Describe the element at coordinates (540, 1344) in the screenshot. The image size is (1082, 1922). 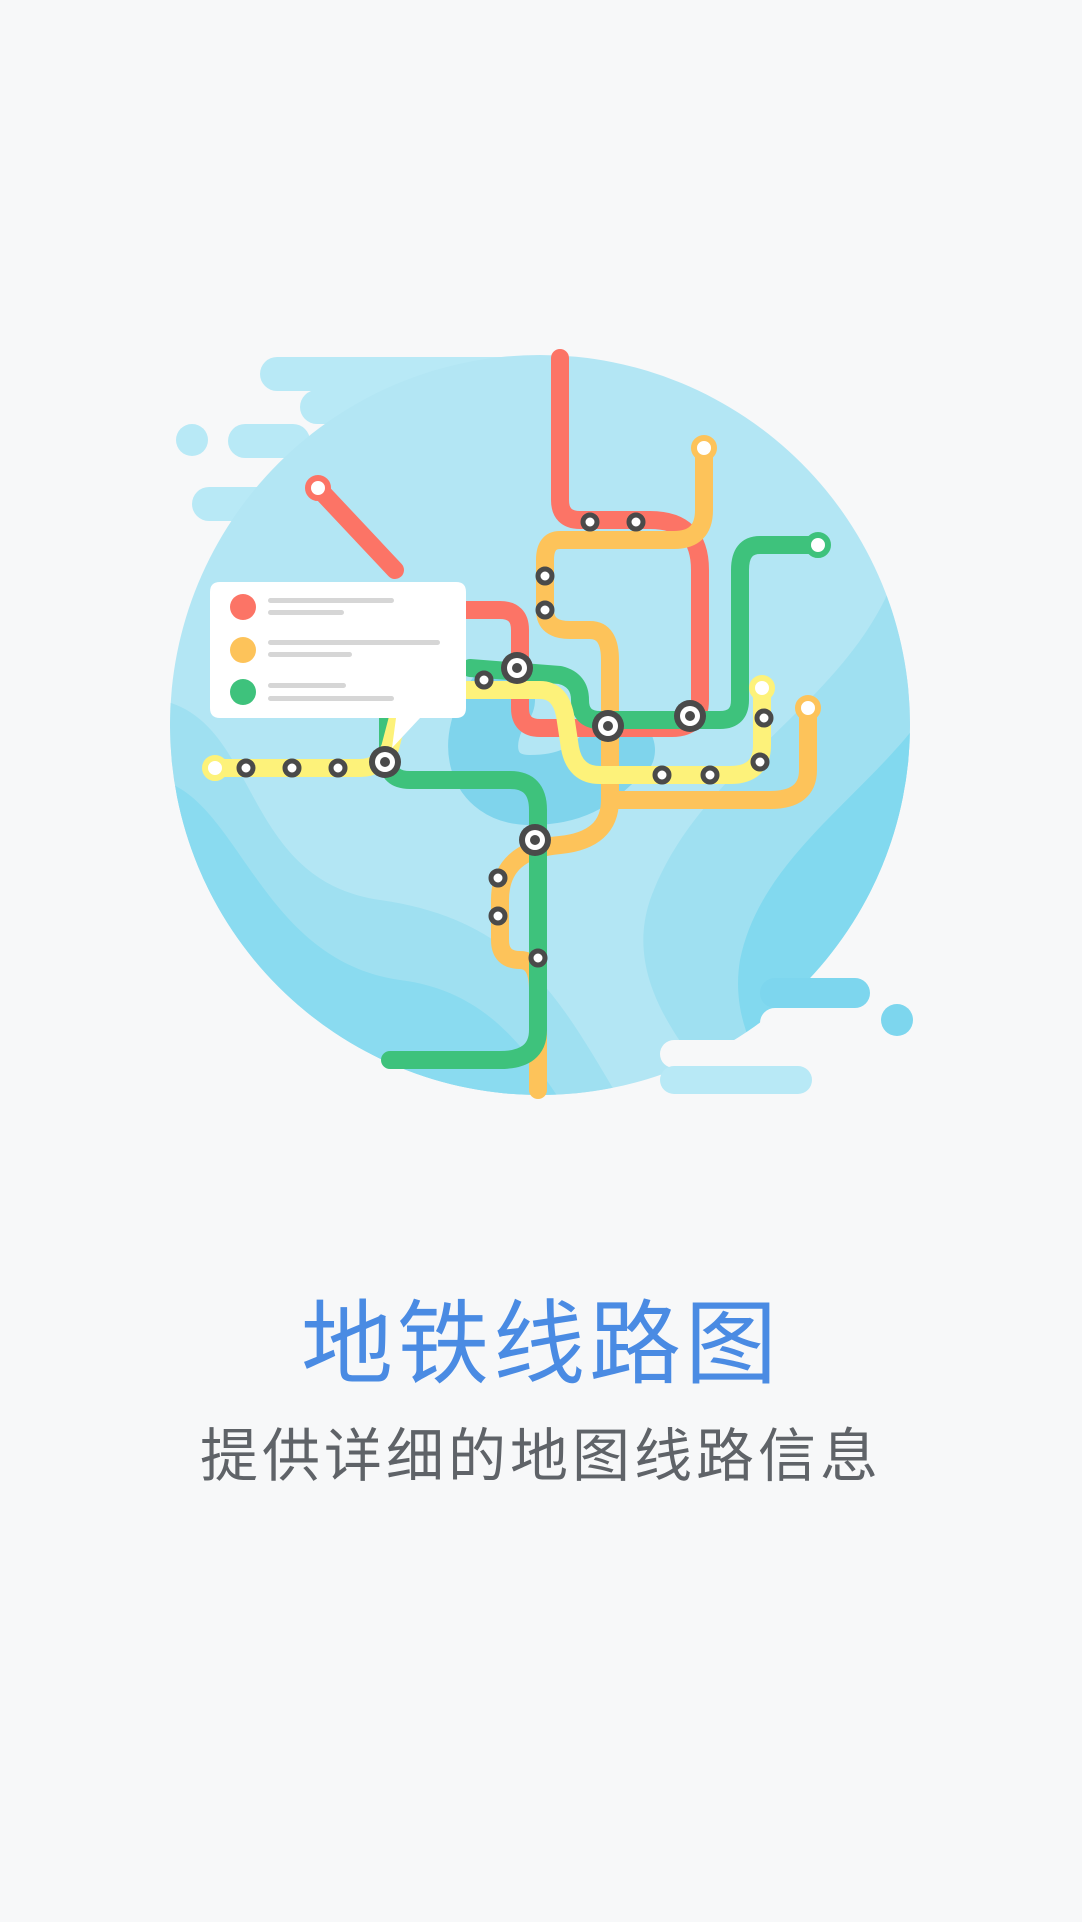
I see `page-title: 地铁线路图` at that location.